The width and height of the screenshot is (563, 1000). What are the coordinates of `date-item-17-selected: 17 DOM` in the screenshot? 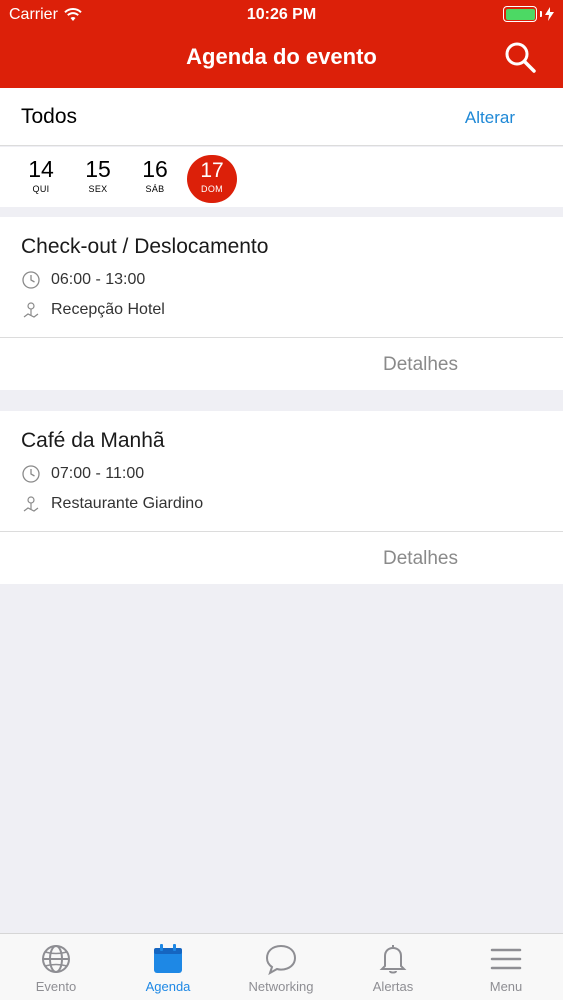 It's located at (212, 179).